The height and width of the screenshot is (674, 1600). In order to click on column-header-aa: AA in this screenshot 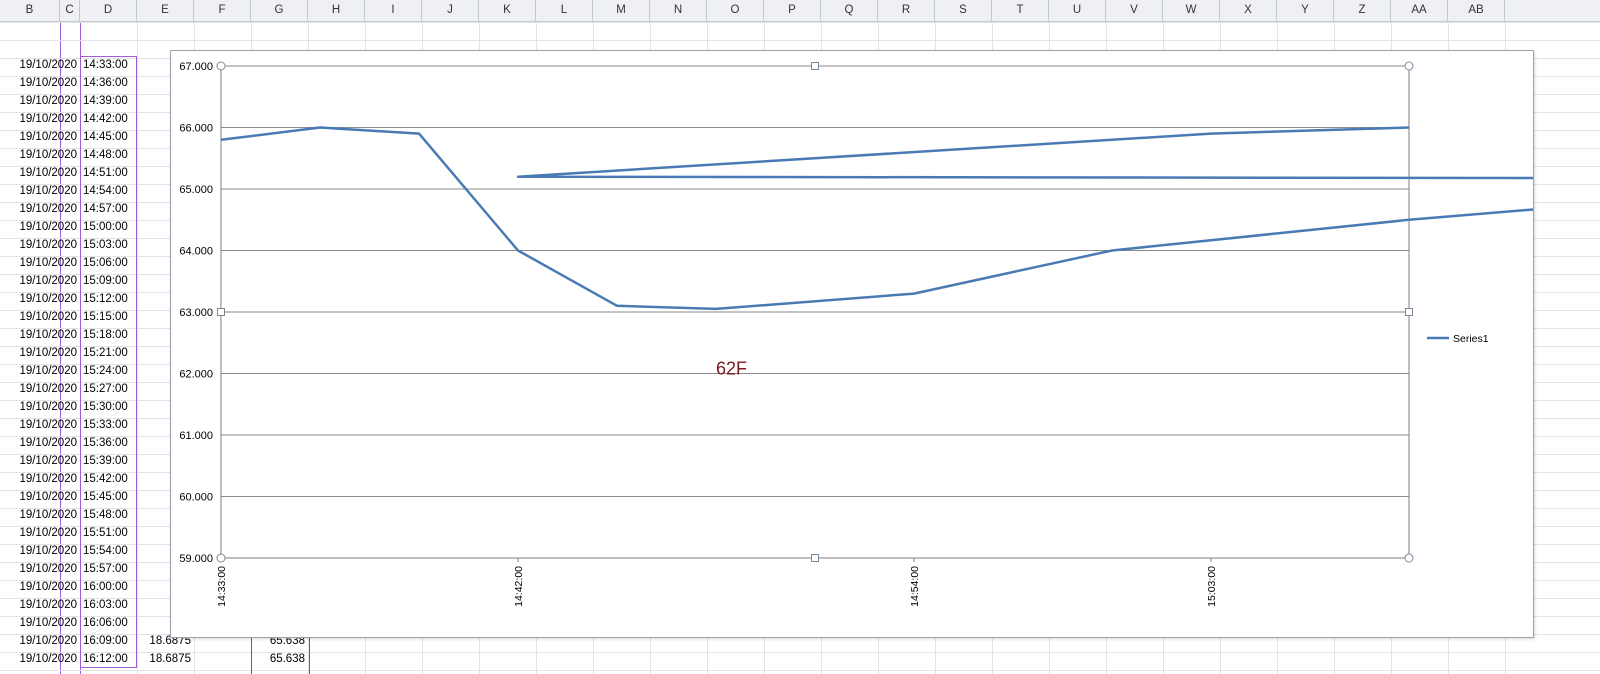, I will do `click(1419, 10)`.